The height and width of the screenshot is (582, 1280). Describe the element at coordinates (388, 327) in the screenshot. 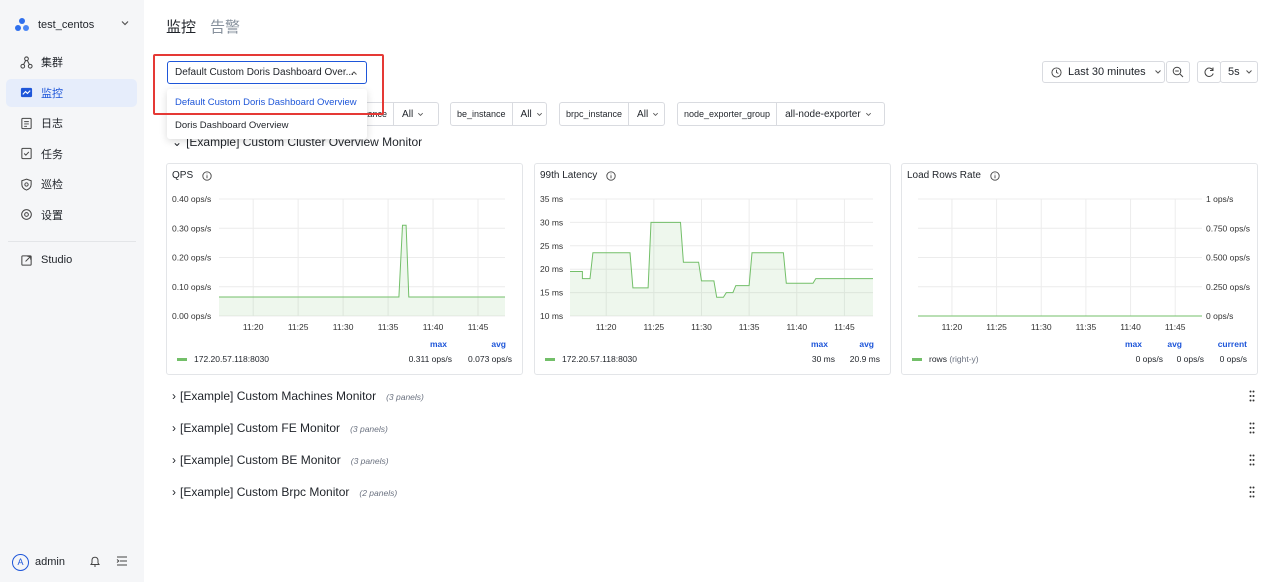

I see `x-tick-label: 11:35` at that location.